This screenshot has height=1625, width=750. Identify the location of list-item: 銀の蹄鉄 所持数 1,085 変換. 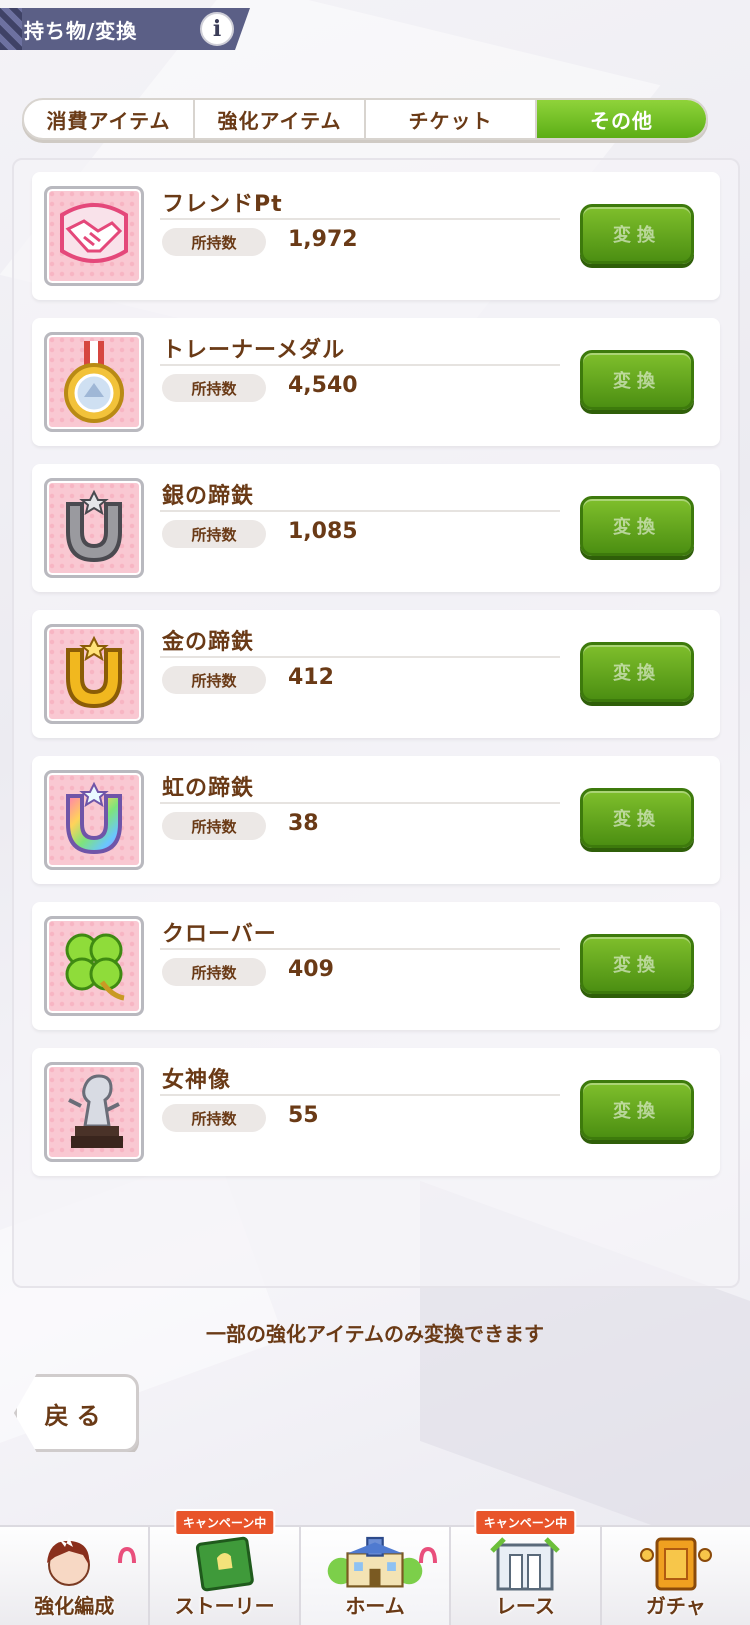
(376, 528).